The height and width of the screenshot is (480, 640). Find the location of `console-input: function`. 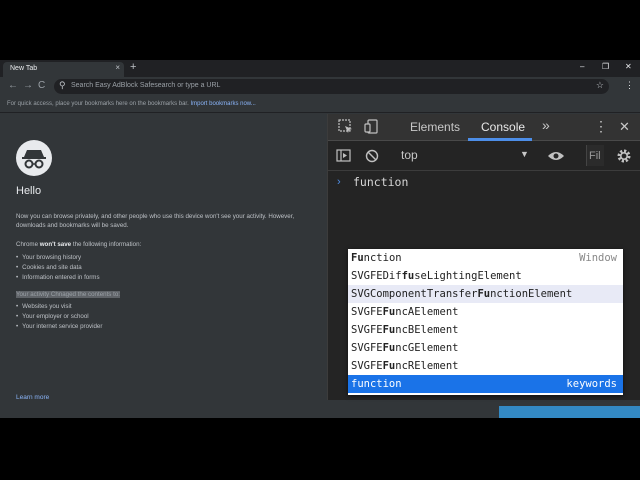

console-input: function is located at coordinates (380, 182).